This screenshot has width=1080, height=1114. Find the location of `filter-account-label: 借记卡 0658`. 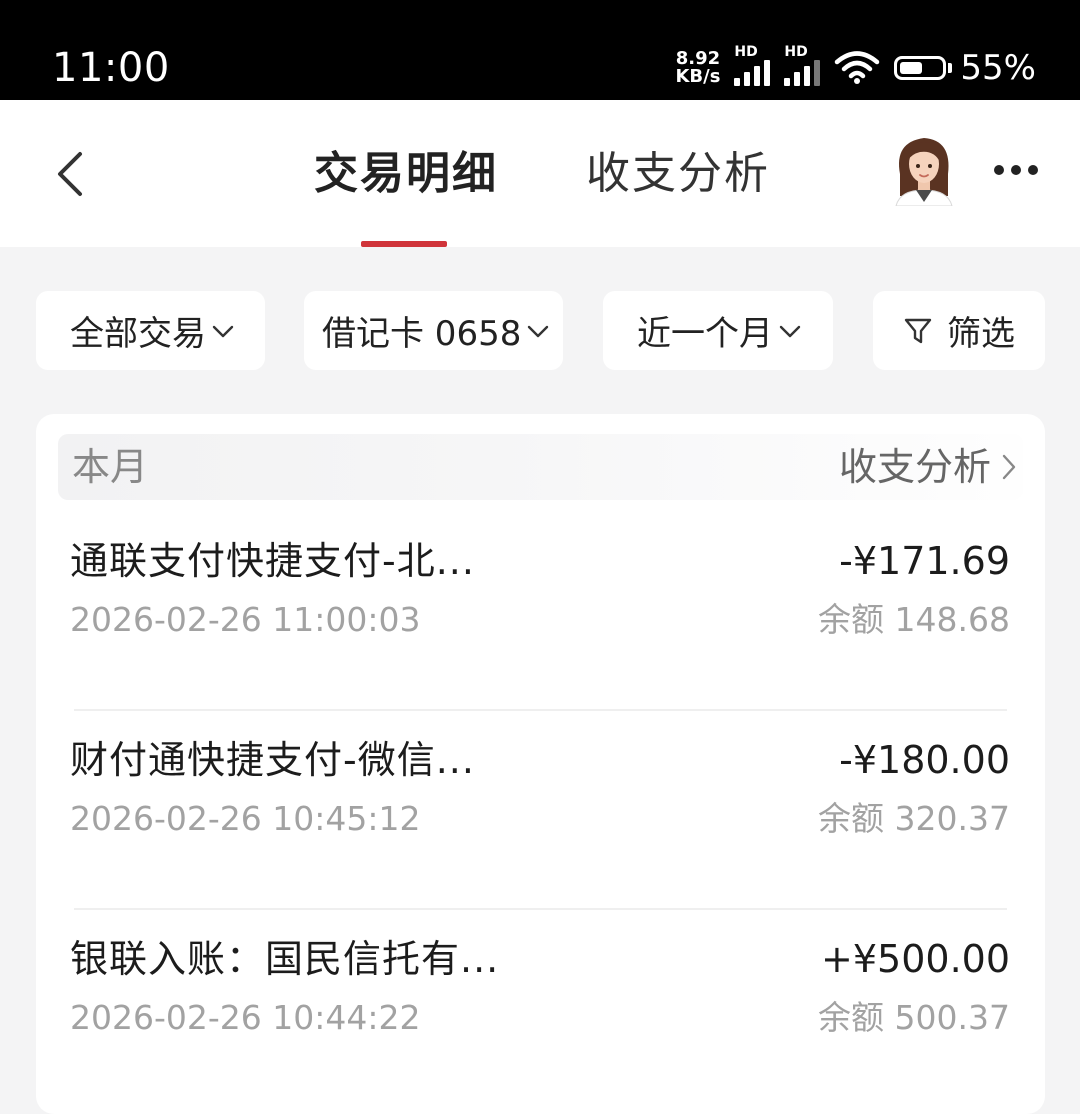

filter-account-label: 借记卡 0658 is located at coordinates (422, 334).